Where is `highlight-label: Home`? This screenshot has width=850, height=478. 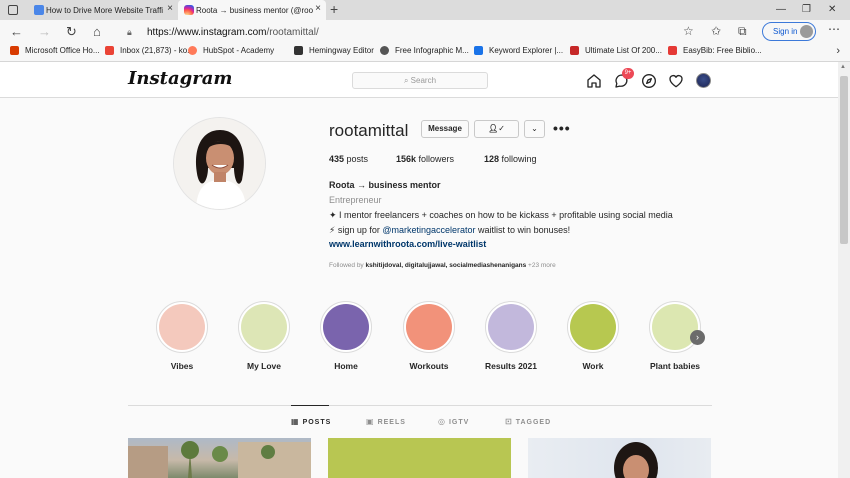 highlight-label: Home is located at coordinates (346, 366).